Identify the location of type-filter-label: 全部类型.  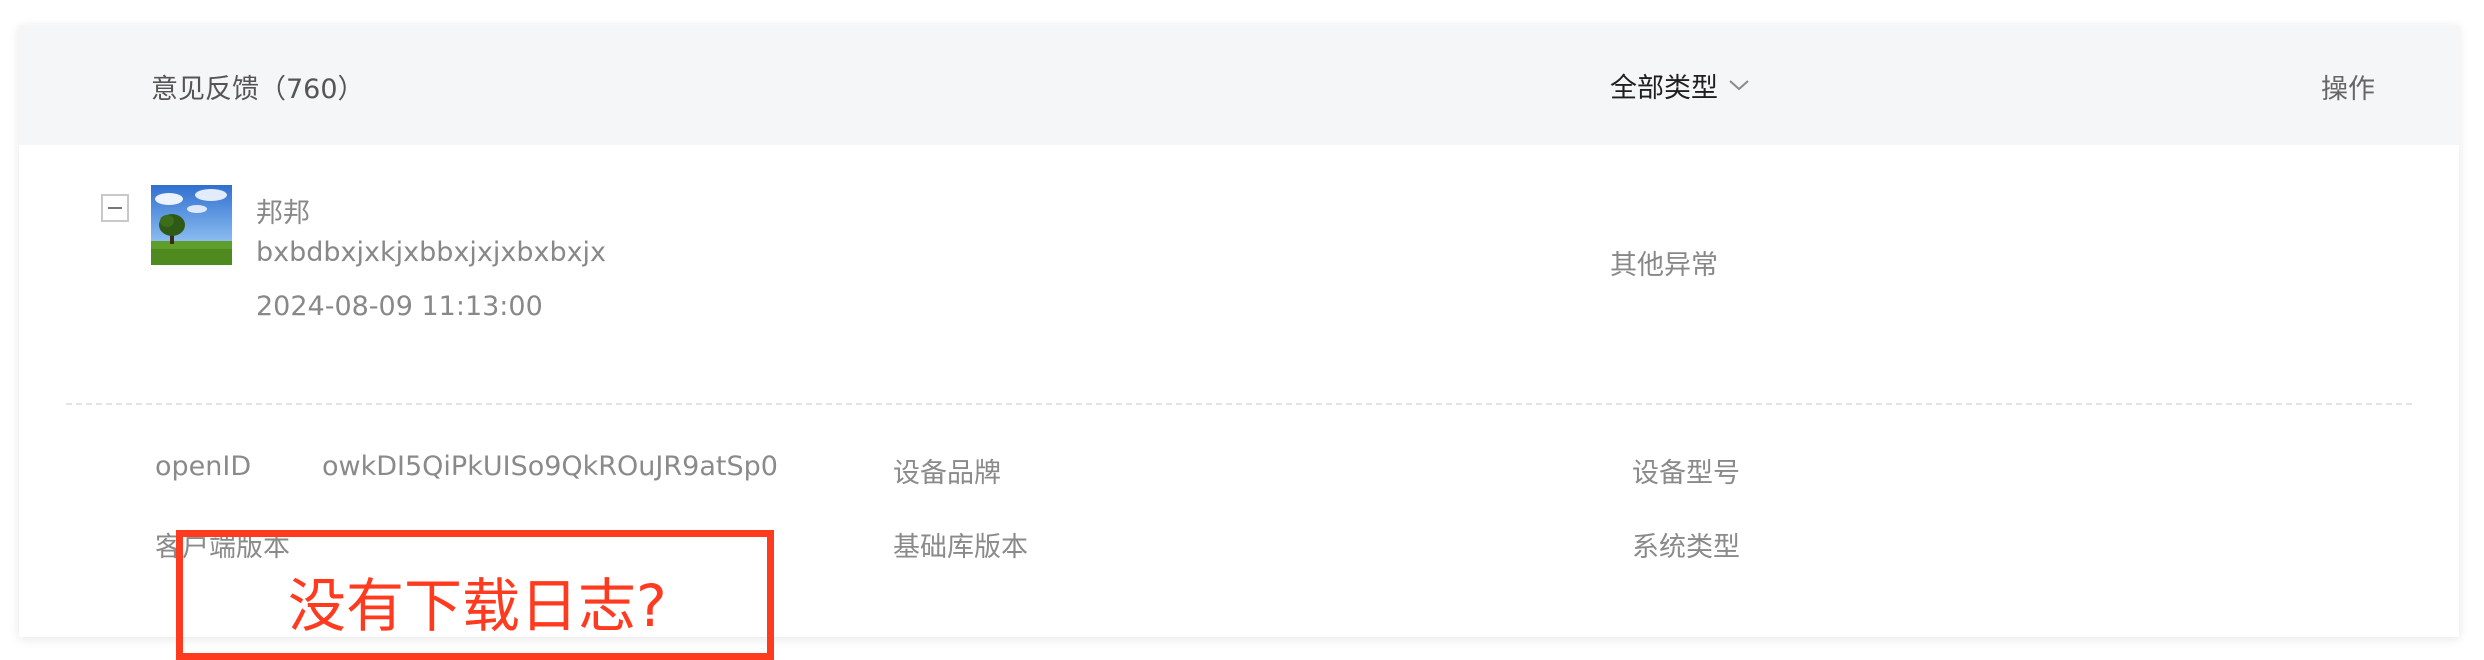
(1664, 88).